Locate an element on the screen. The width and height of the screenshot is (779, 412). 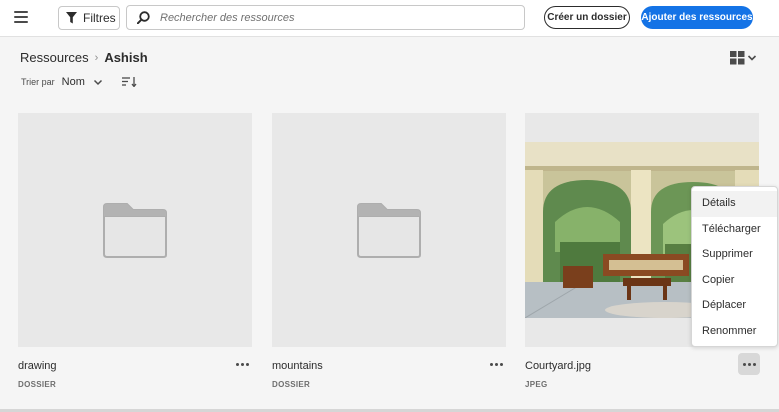
add-assets-button: Ajouter des ressources is located at coordinates (697, 17).